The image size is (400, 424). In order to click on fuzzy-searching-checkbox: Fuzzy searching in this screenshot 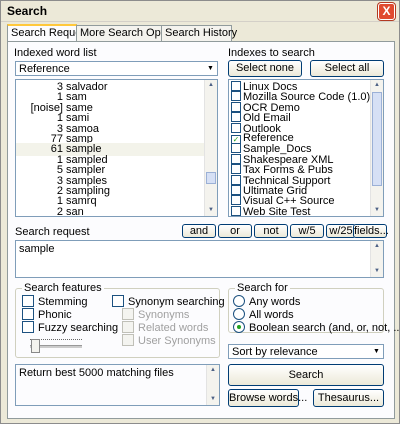, I will do `click(70, 327)`.